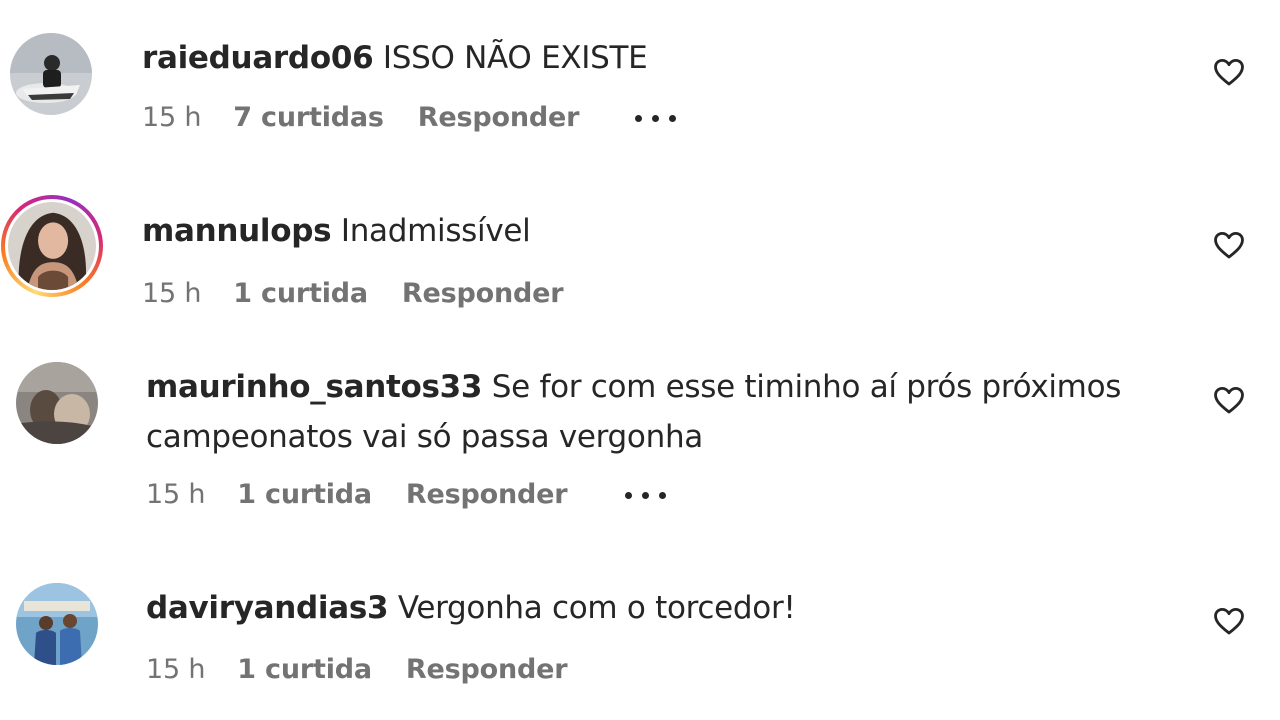 This screenshot has width=1280, height=720. Describe the element at coordinates (592, 608) in the screenshot. I see `comment-body: Vergonha com o torcedor!` at that location.